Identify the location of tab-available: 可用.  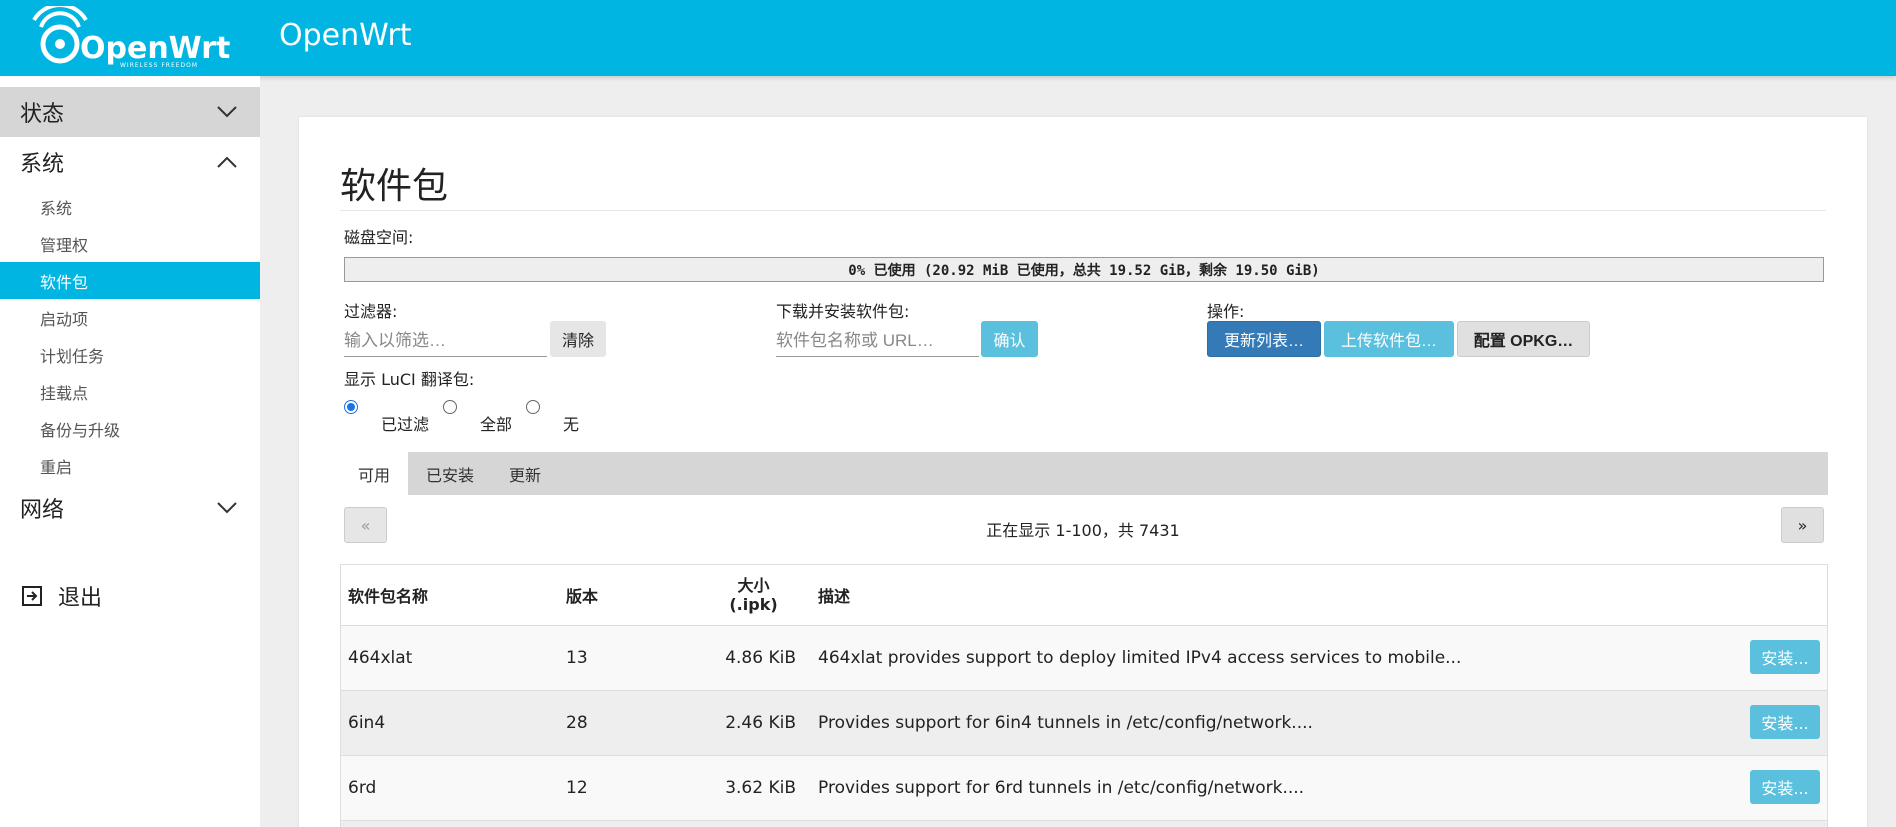
(374, 473).